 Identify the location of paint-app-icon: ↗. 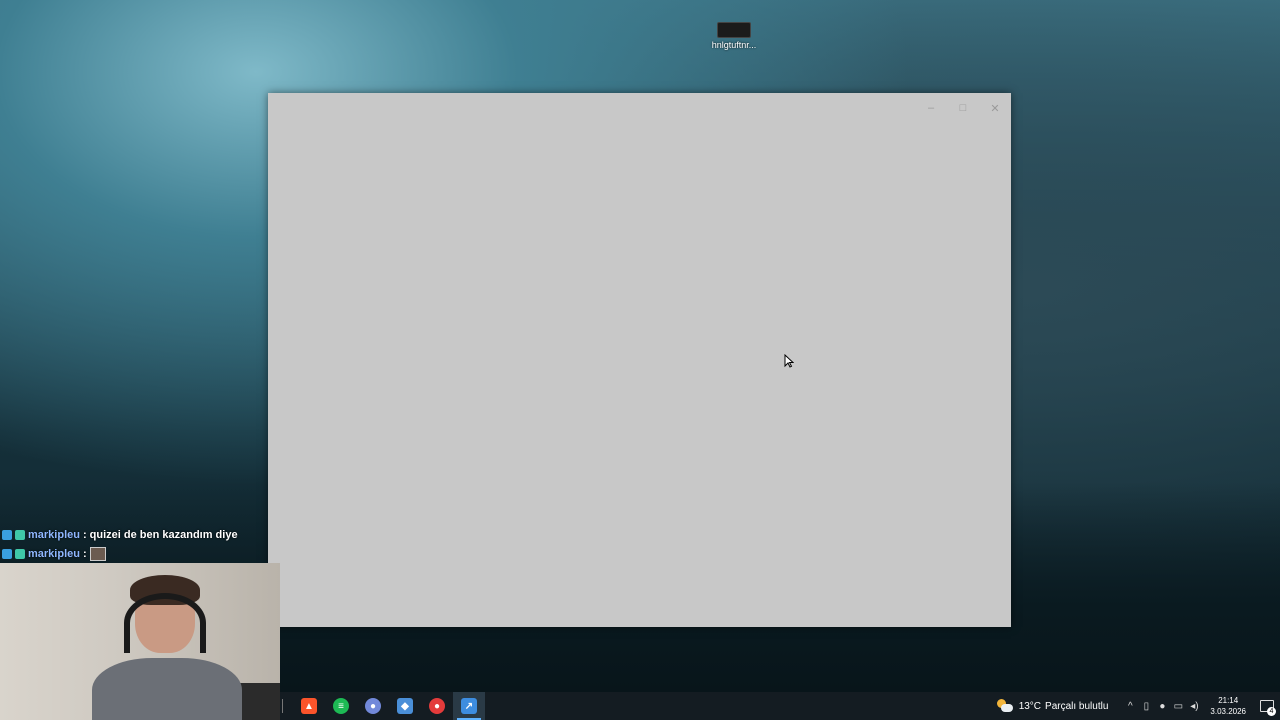
(469, 706).